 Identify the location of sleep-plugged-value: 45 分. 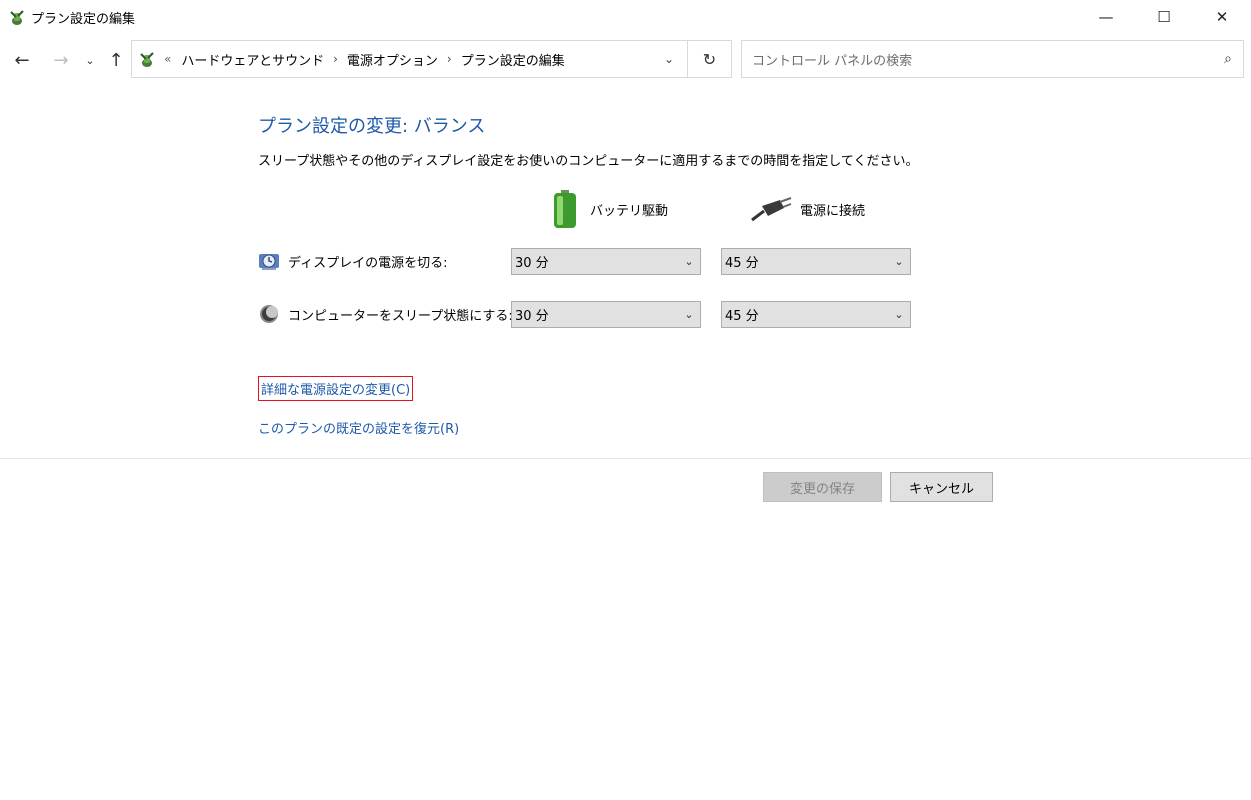
(742, 316).